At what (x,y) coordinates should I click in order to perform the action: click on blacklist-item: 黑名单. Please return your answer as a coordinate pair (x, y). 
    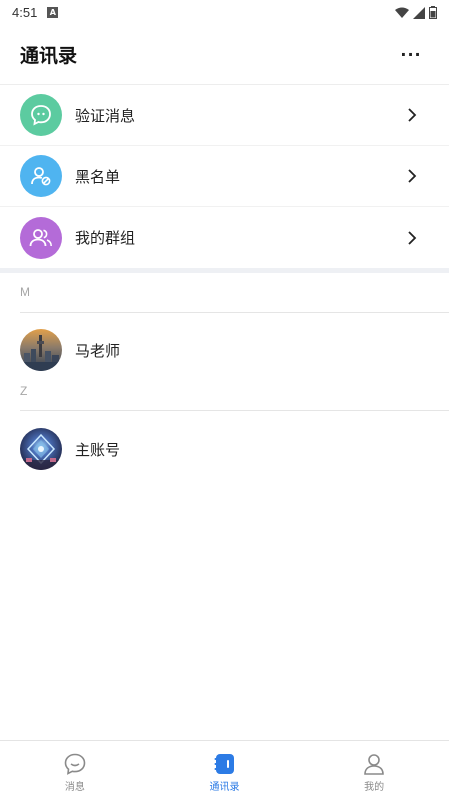
    Looking at the image, I should click on (224, 176).